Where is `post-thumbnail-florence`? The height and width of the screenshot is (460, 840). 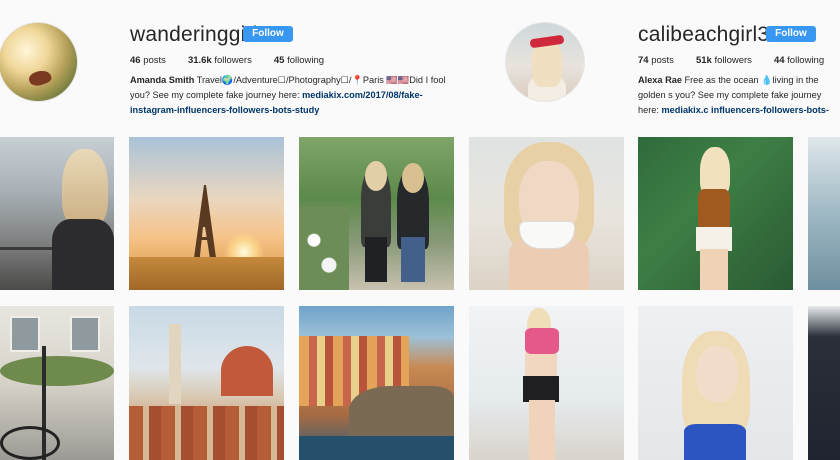
post-thumbnail-florence is located at coordinates (206, 383).